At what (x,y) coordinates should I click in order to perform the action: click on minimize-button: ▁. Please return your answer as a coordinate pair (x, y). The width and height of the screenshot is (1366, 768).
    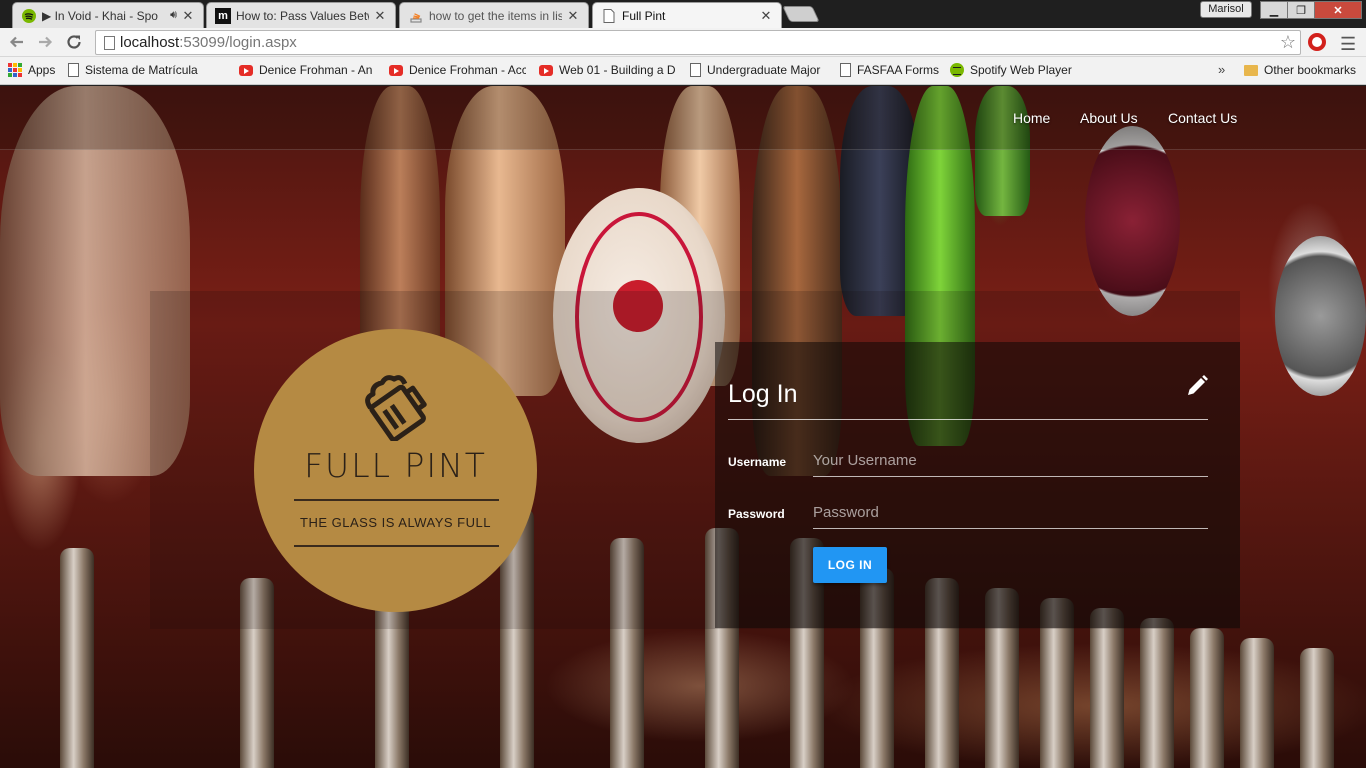
    Looking at the image, I should click on (1274, 10).